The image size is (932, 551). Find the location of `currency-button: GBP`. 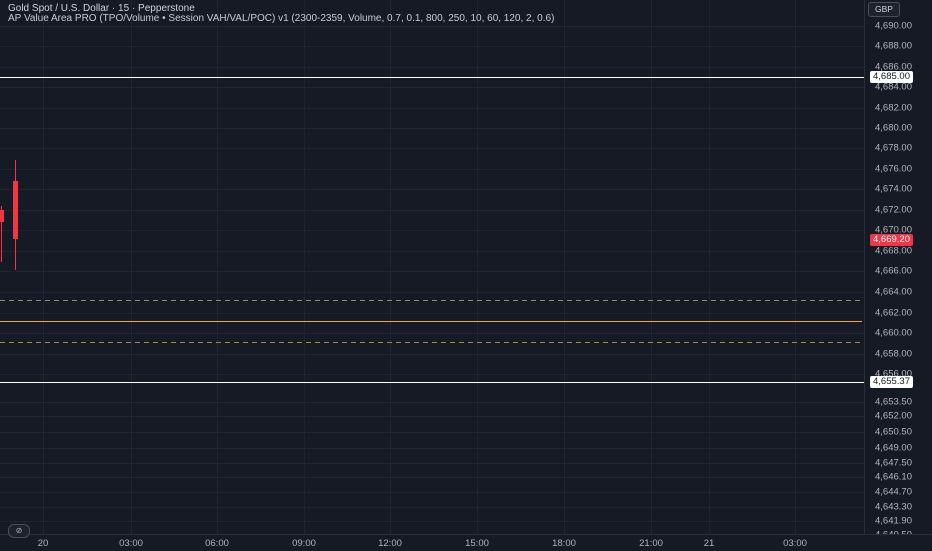

currency-button: GBP is located at coordinates (884, 9).